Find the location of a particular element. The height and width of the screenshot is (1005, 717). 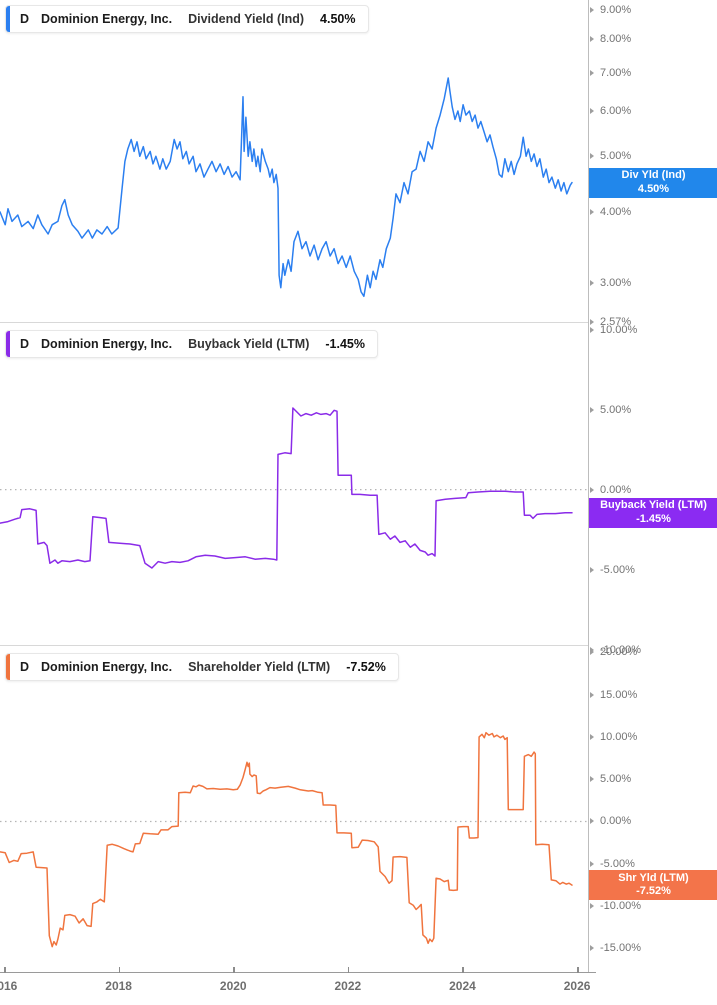

tick-label: 4.00% is located at coordinates (616, 211).